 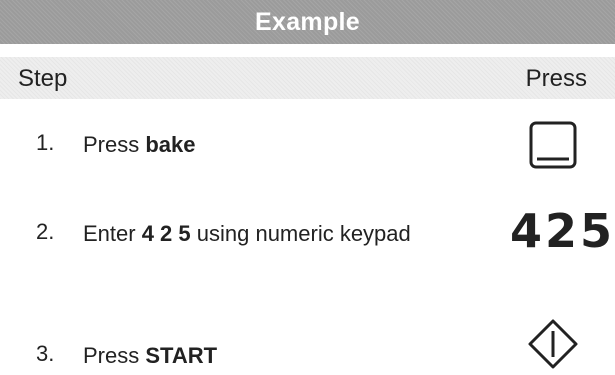 I want to click on keypad-number-display: 425, so click(x=562, y=231).